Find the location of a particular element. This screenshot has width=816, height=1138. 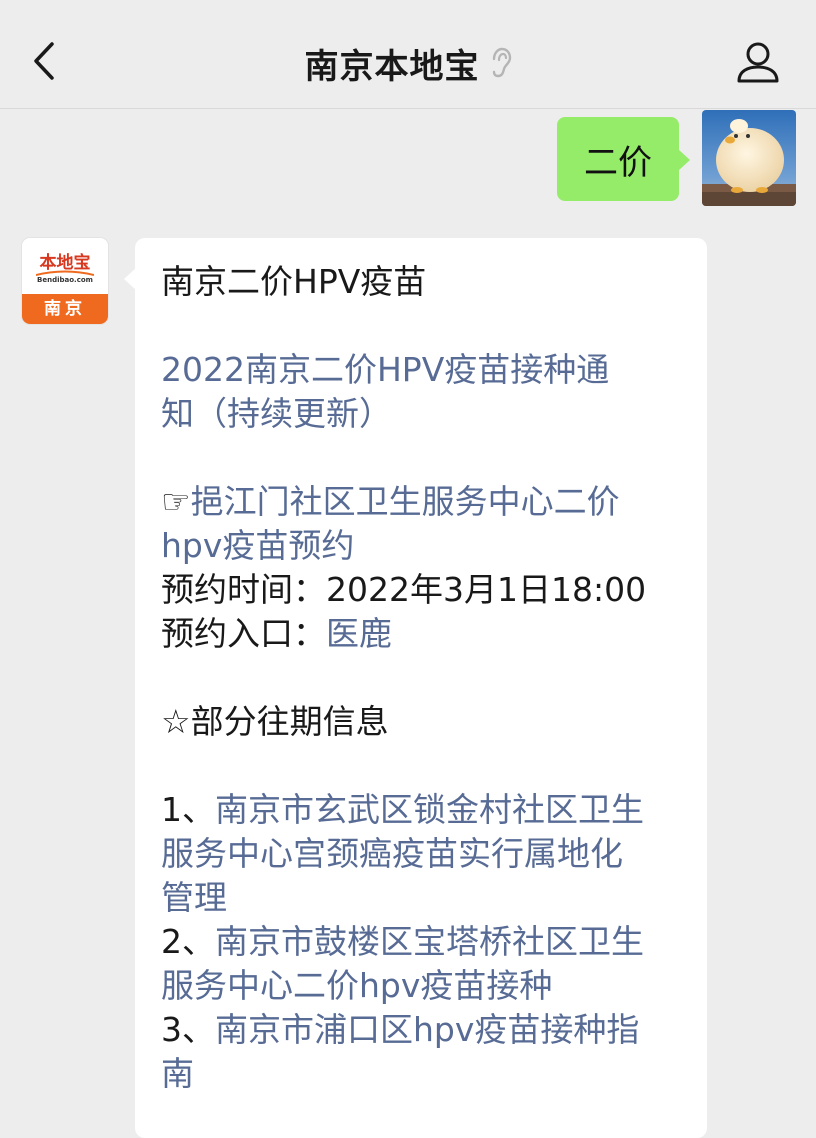

self-avatar is located at coordinates (749, 158).